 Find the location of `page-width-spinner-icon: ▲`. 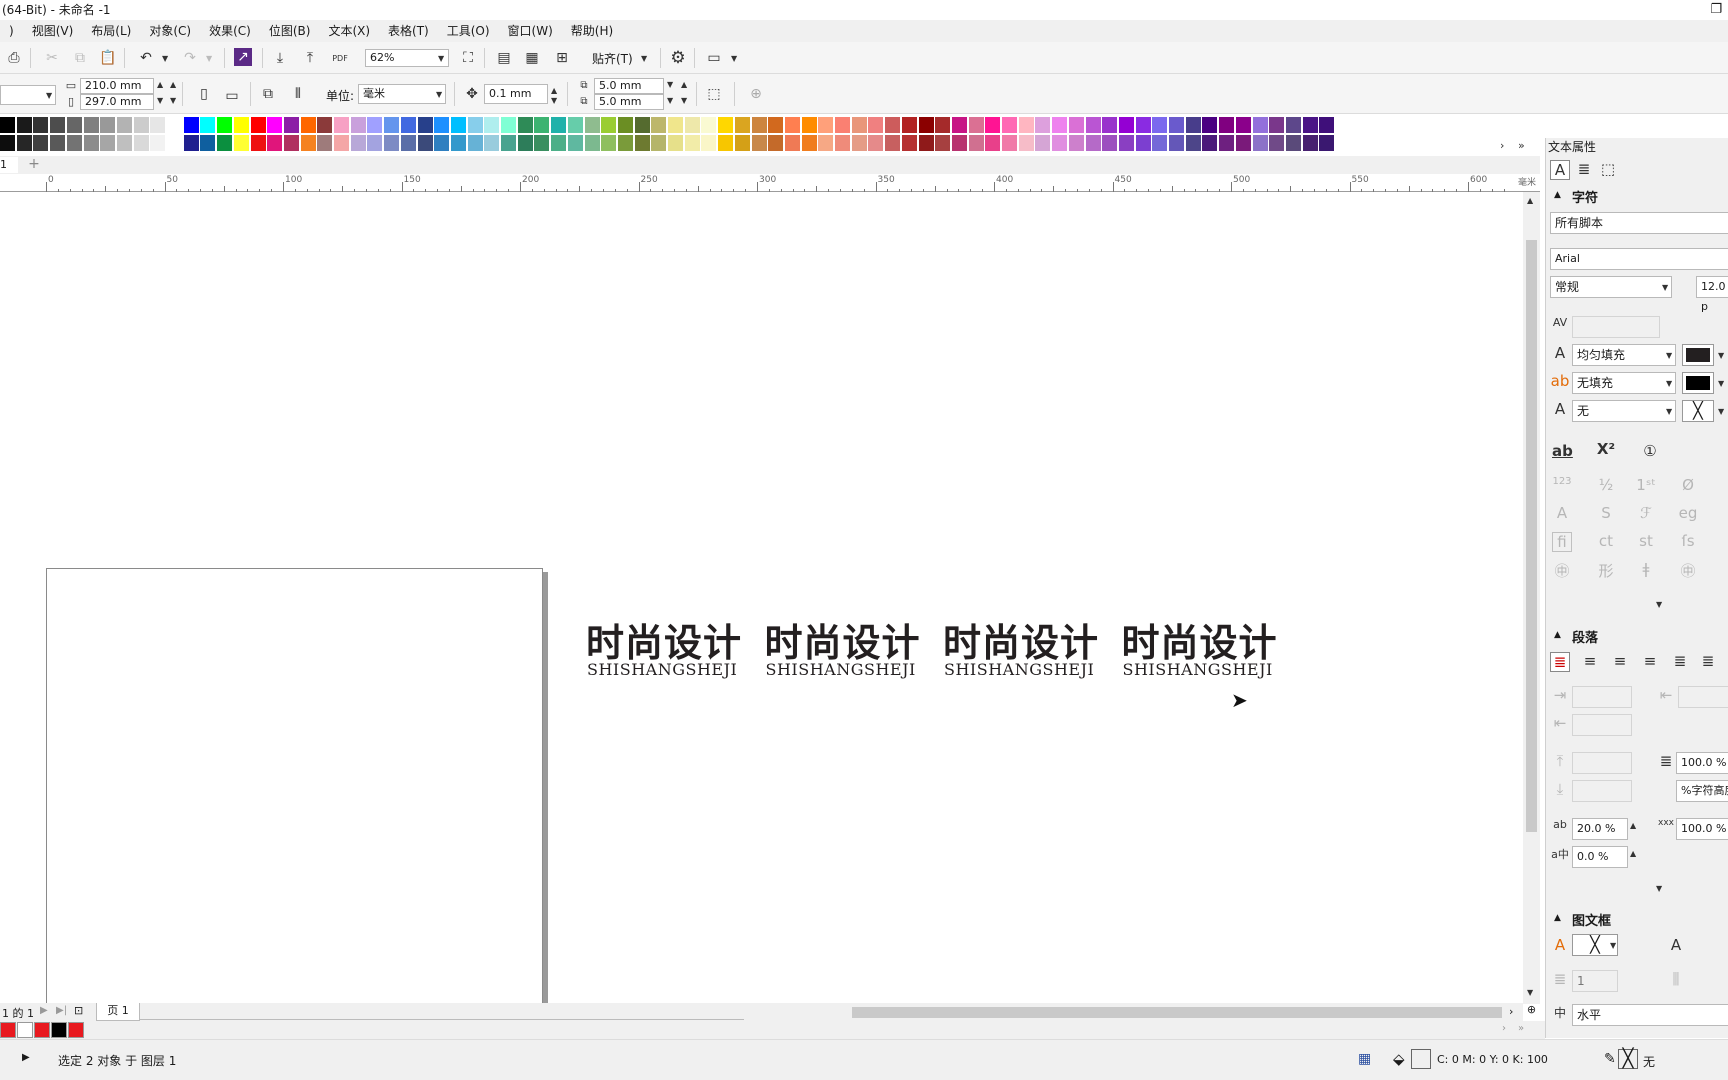

page-width-spinner-icon: ▲ is located at coordinates (160, 84).